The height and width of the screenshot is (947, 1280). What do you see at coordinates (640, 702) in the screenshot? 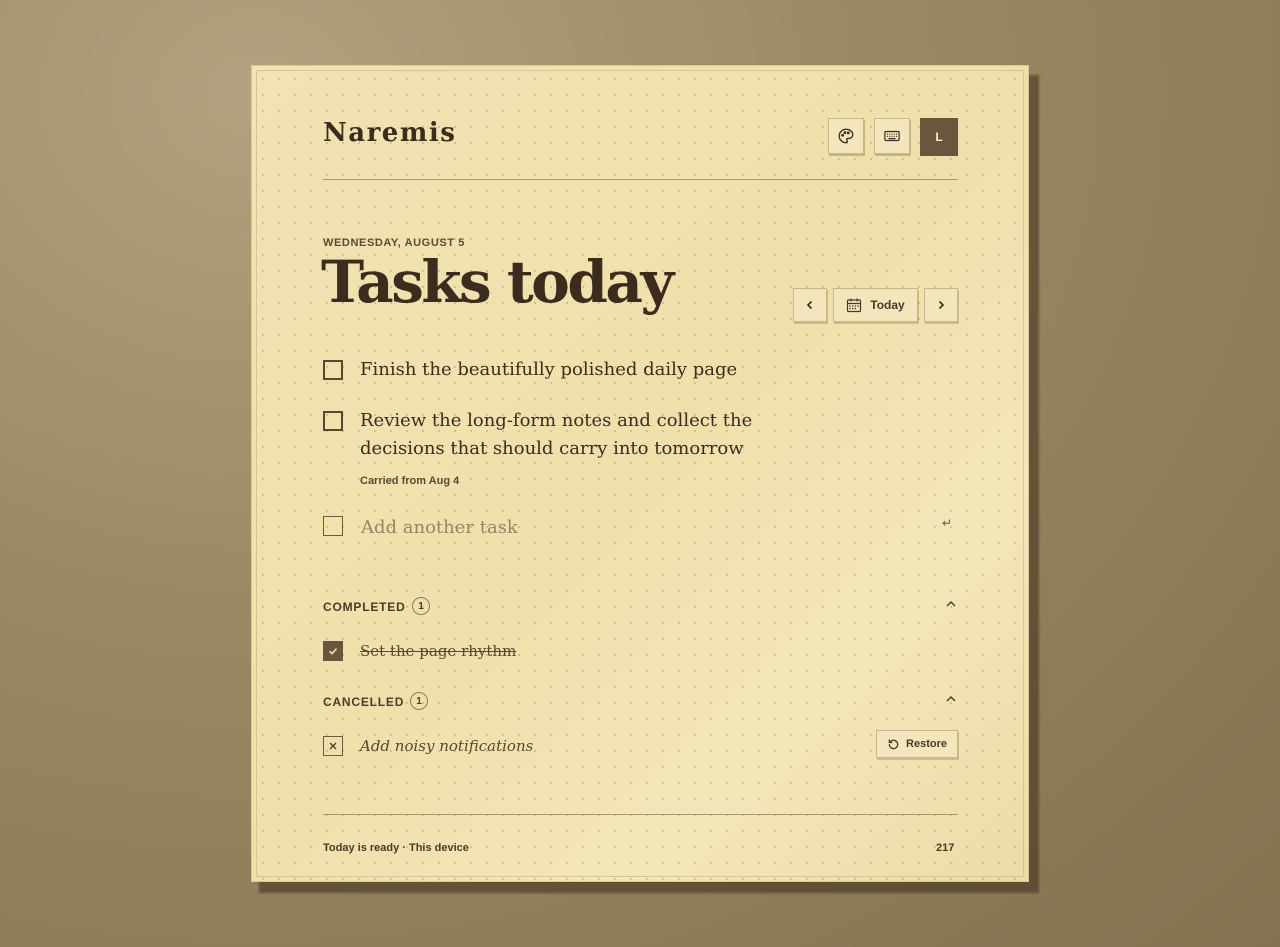
I see `cancelled-section-header: CANCELLED 1` at bounding box center [640, 702].